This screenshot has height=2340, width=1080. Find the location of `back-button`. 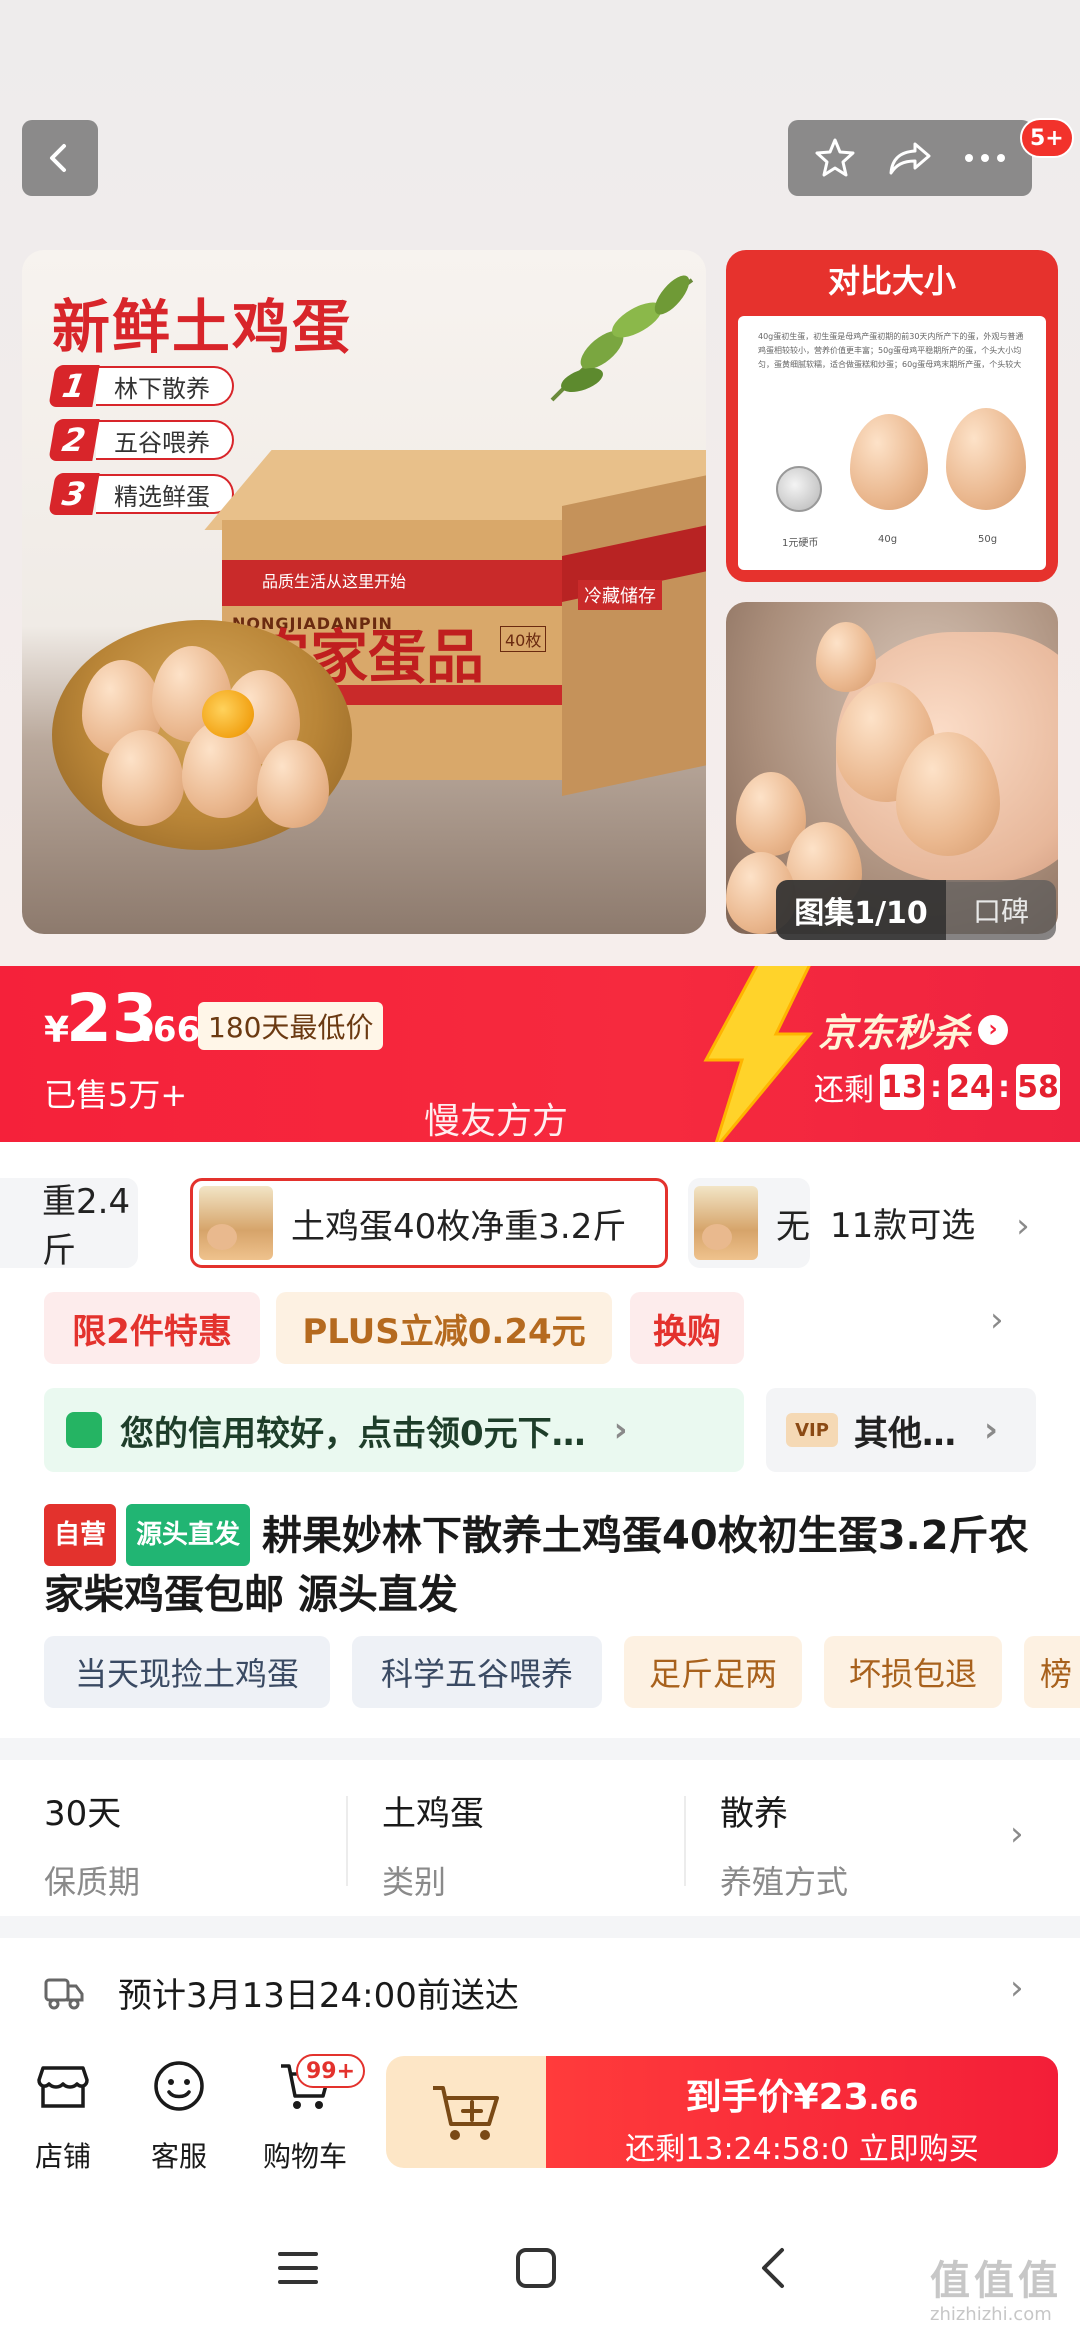

back-button is located at coordinates (60, 158).